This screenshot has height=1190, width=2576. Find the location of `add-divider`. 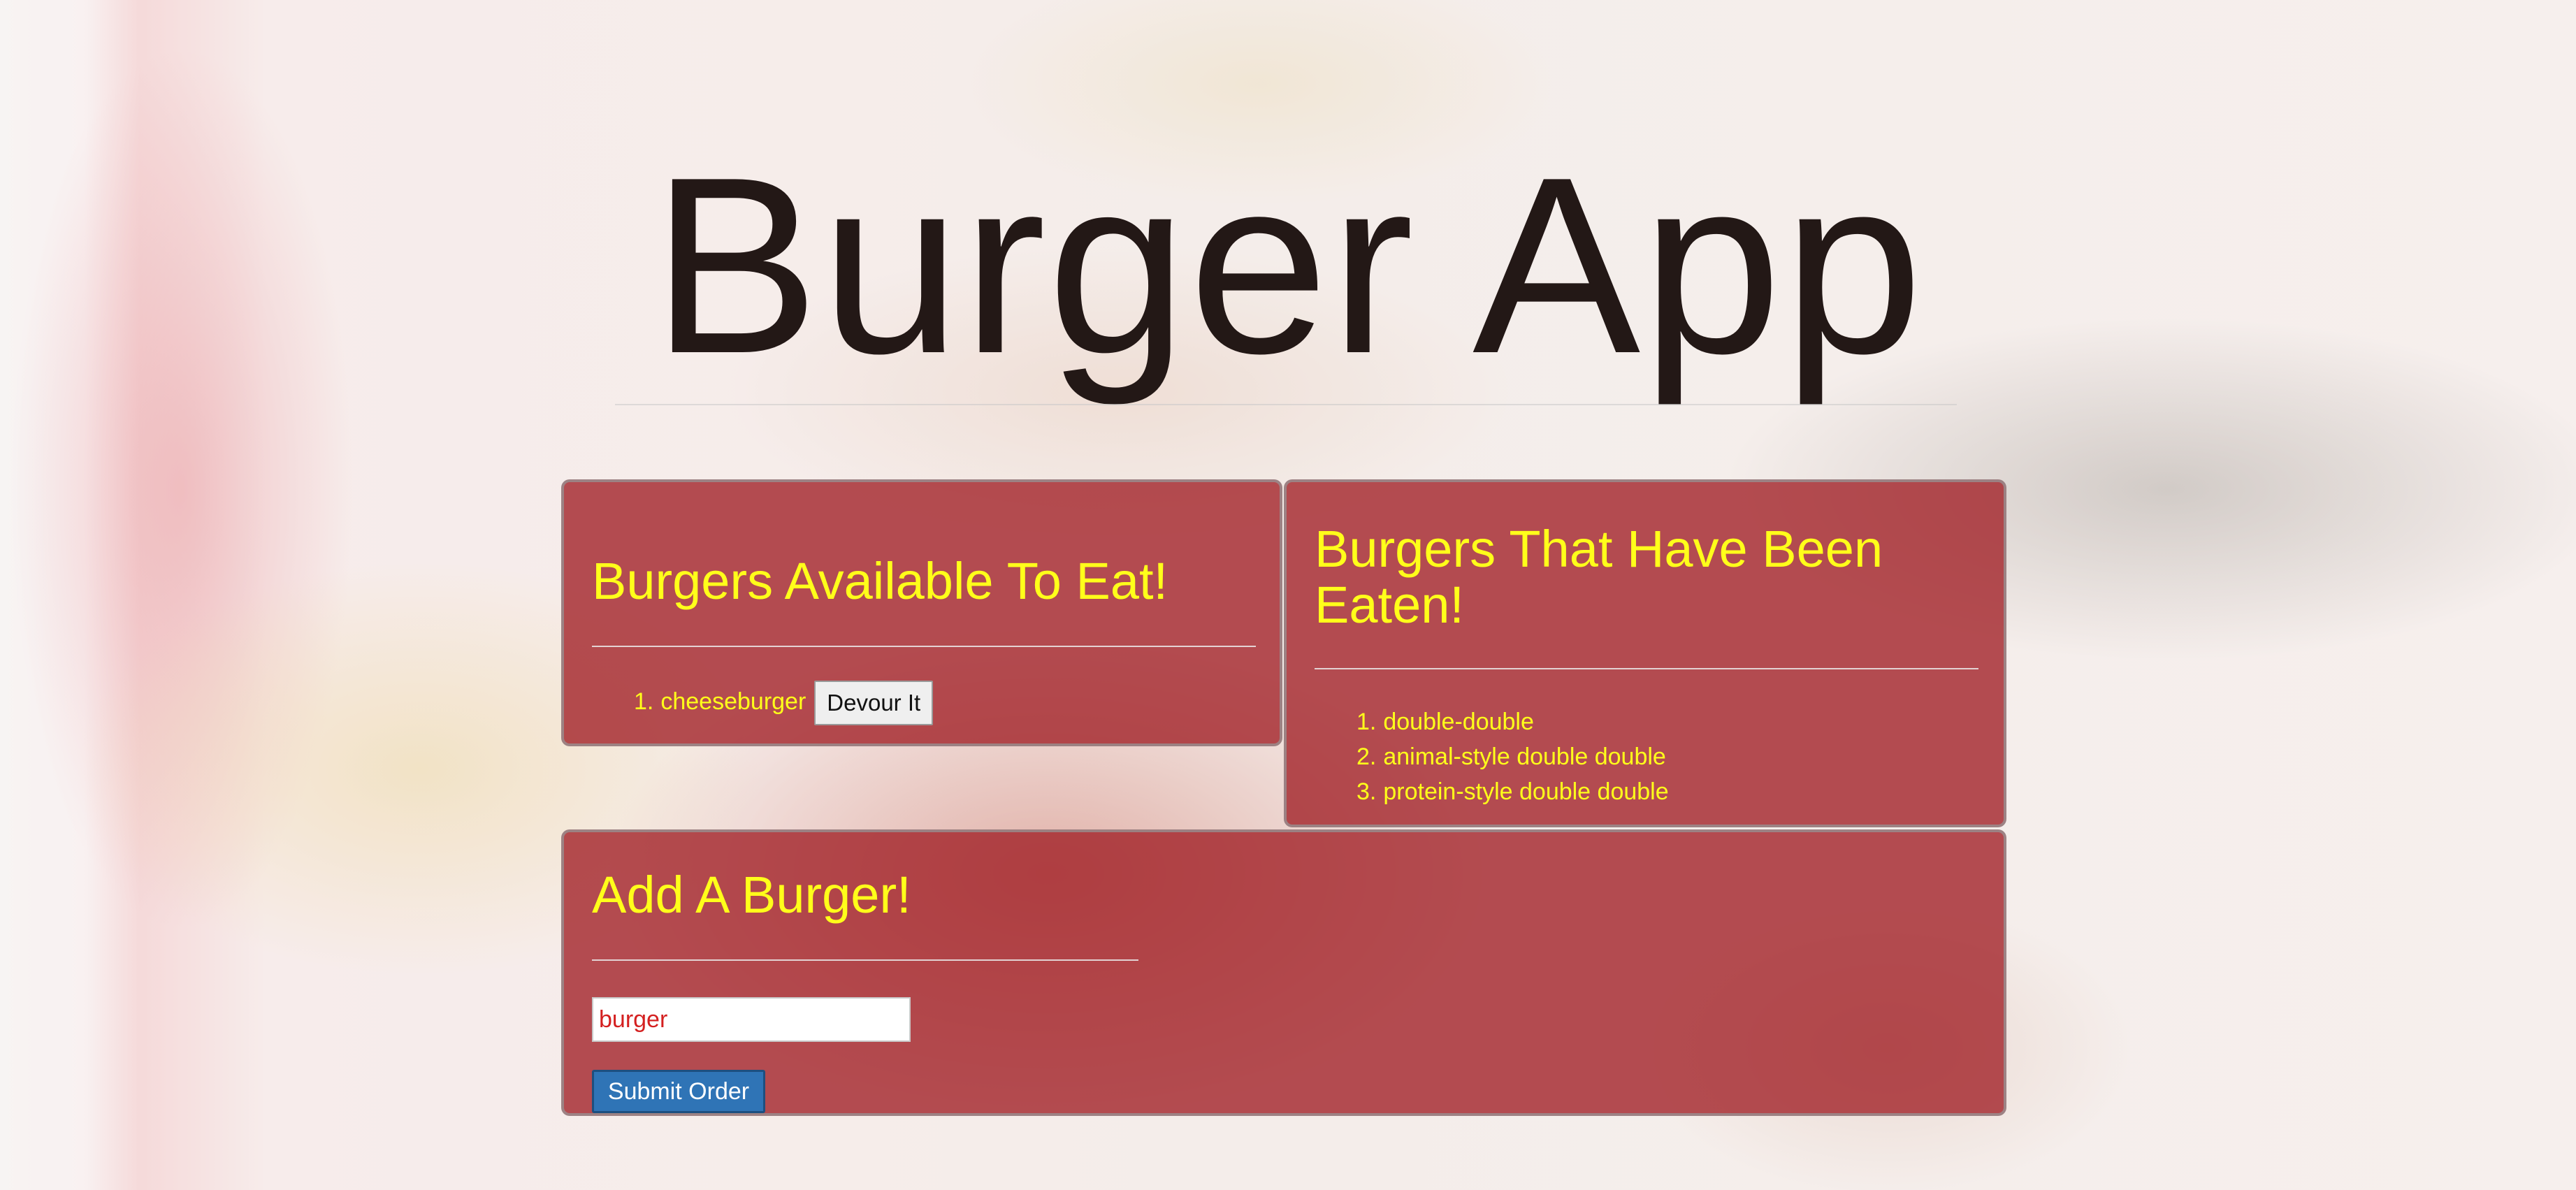

add-divider is located at coordinates (865, 960).